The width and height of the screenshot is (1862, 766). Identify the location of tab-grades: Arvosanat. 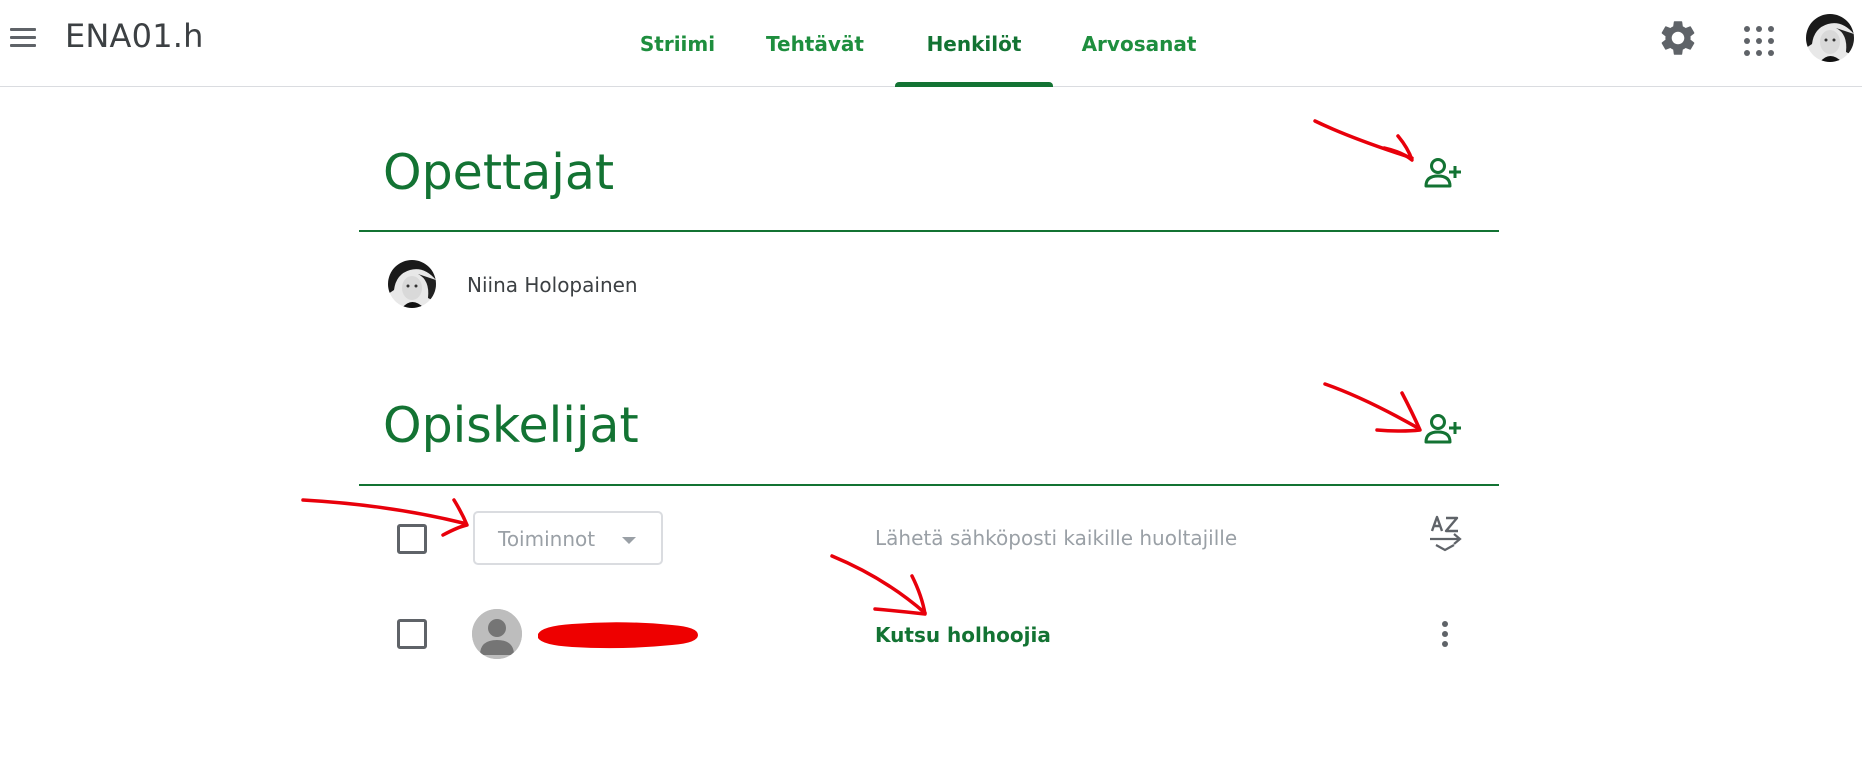
(1139, 43).